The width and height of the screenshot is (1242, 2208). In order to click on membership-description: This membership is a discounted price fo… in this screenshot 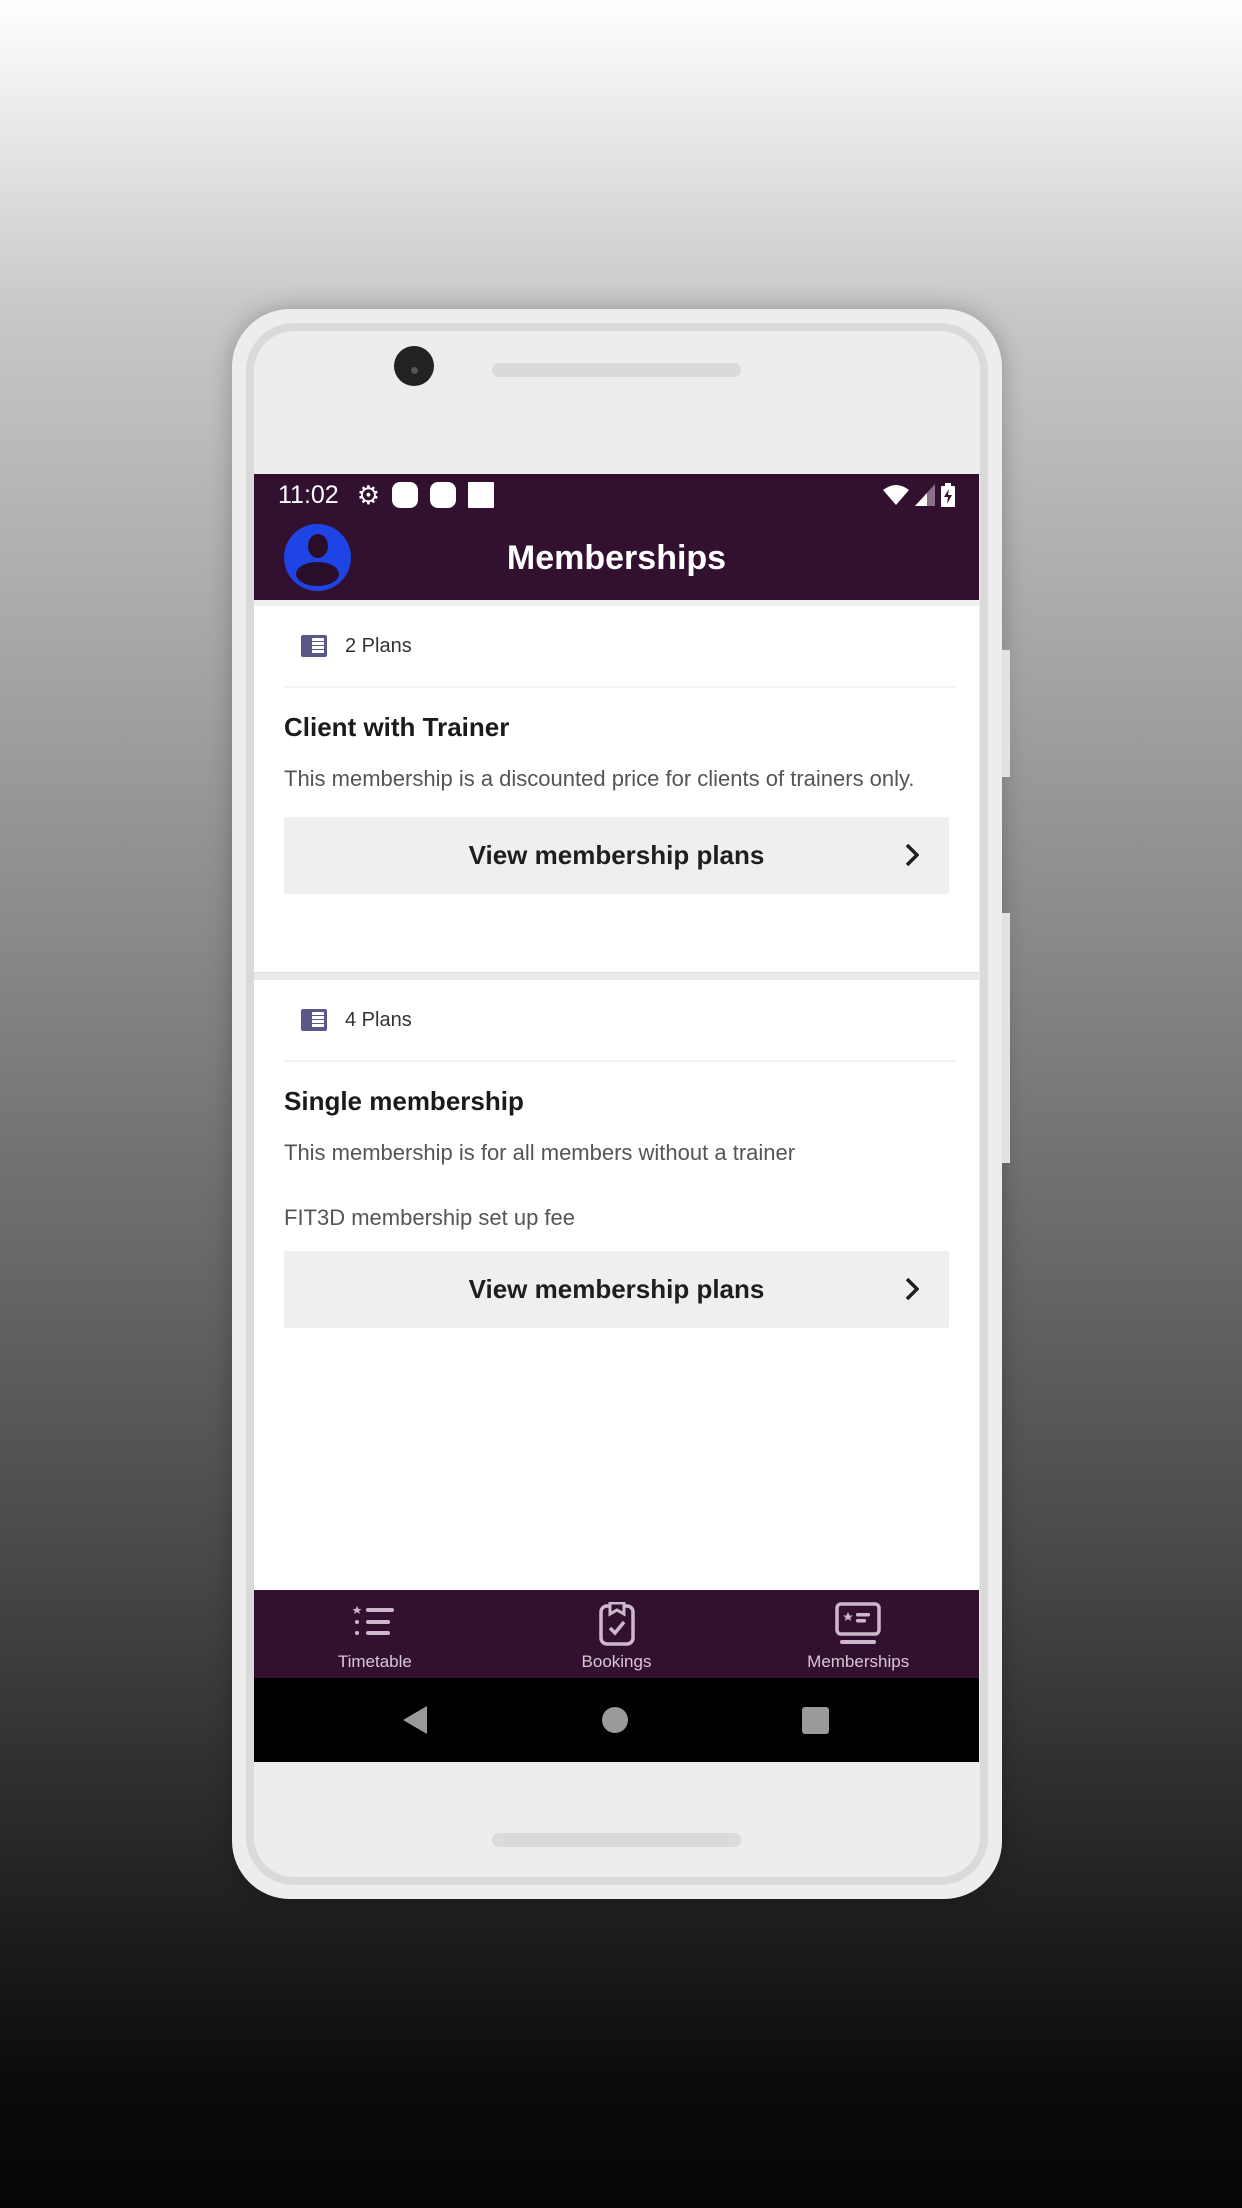, I will do `click(599, 778)`.